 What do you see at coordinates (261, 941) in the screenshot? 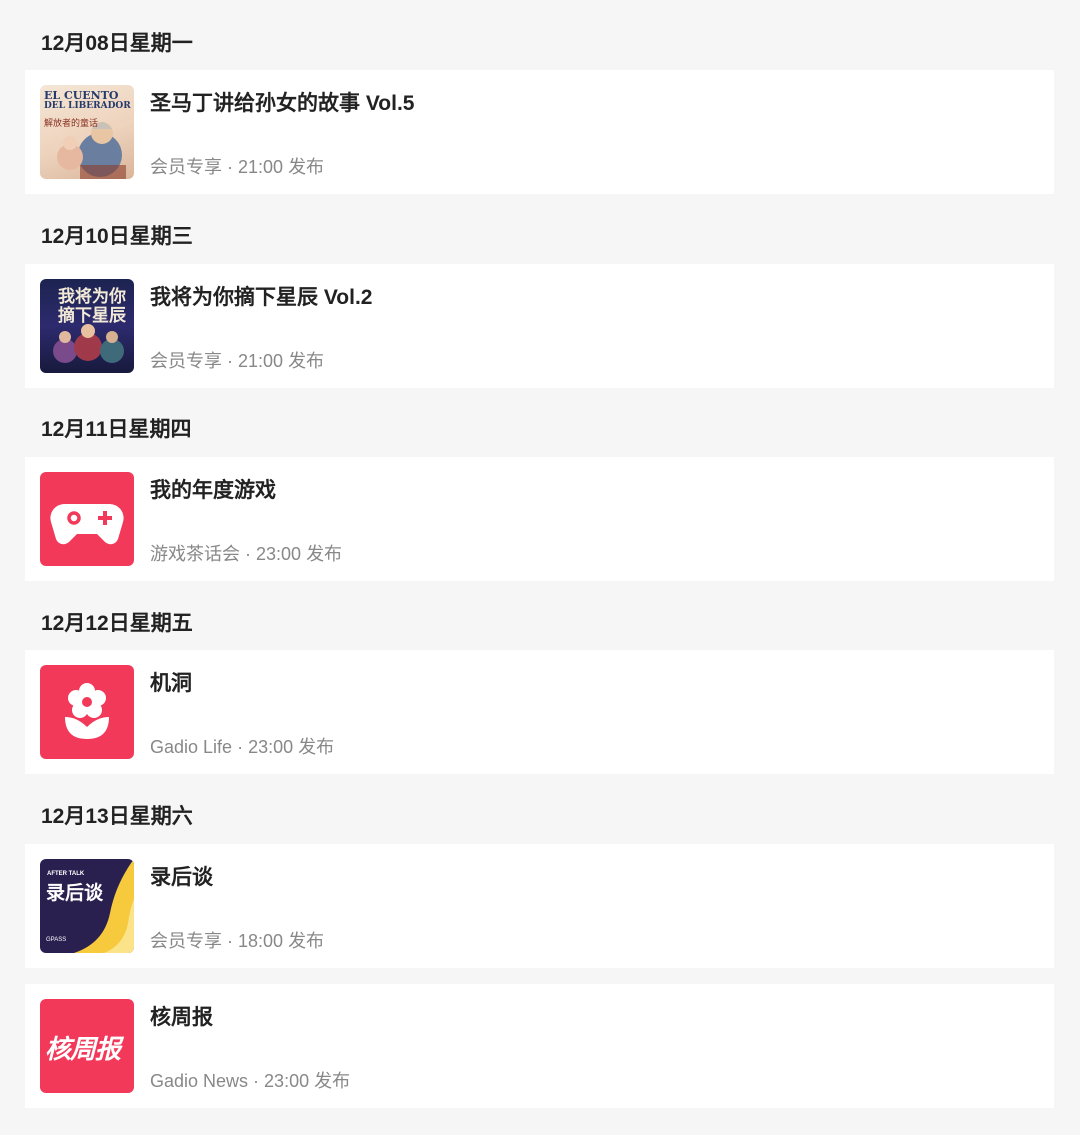
I see `episode-time: 18:00` at bounding box center [261, 941].